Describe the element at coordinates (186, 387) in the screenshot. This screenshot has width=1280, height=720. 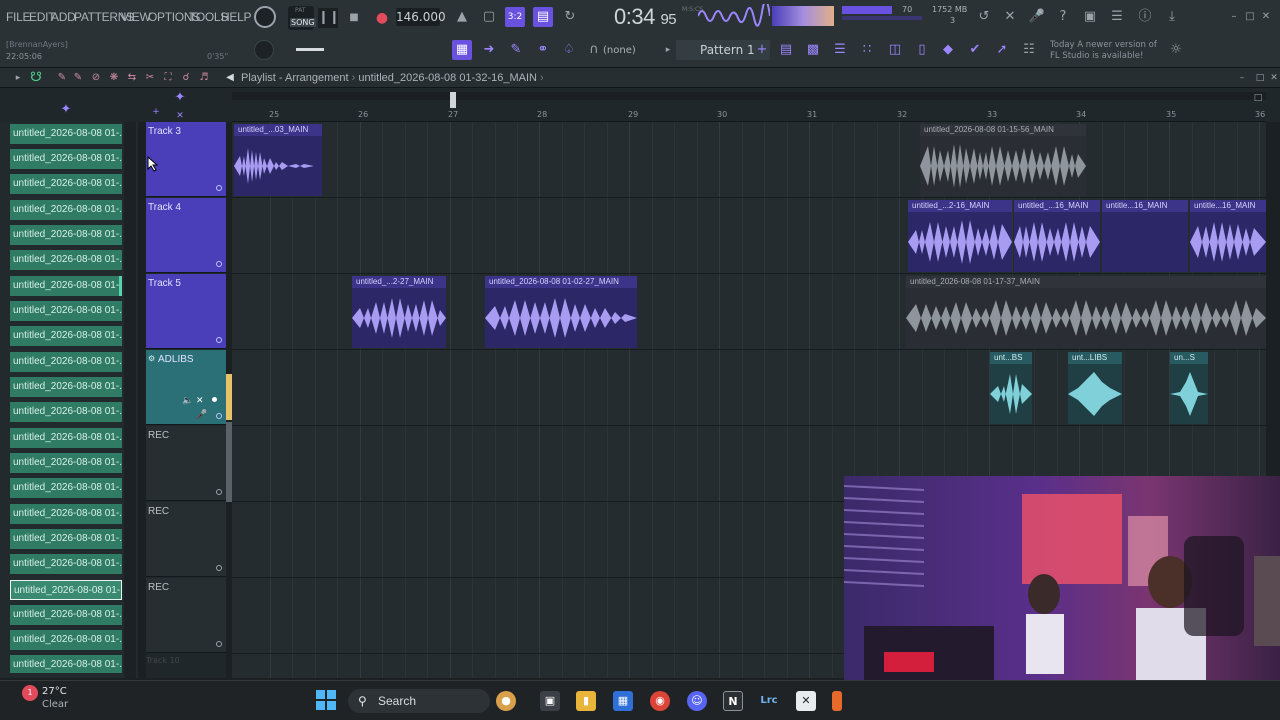
I see `track-header-adlibs: ADLIBS ⚙ 🔈 ✕ 🎤` at that location.